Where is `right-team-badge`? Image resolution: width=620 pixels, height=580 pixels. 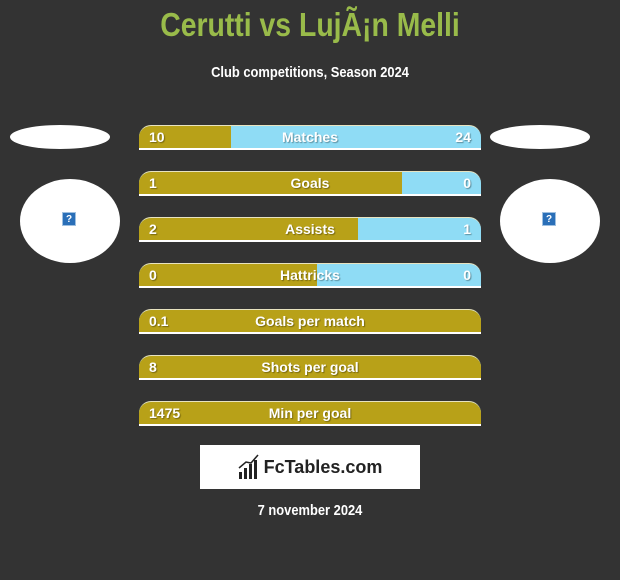 right-team-badge is located at coordinates (540, 137).